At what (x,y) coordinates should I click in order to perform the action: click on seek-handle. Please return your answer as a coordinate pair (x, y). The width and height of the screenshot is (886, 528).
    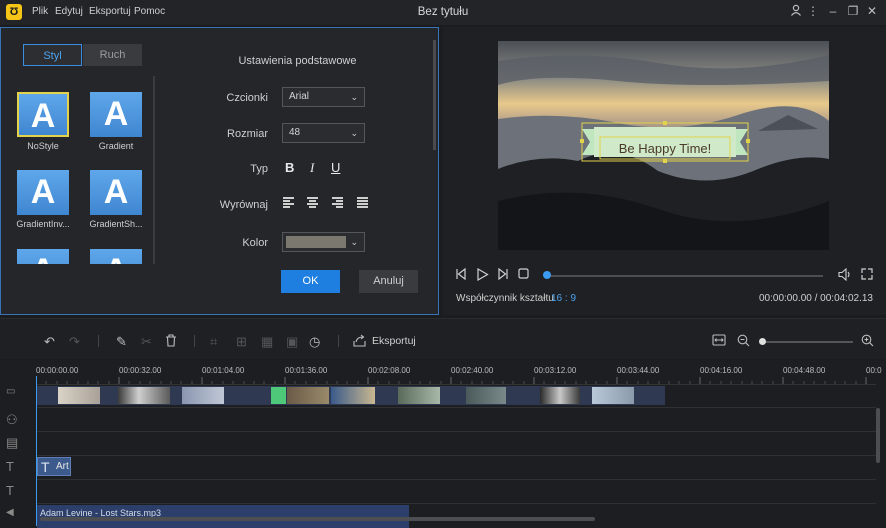
    Looking at the image, I should click on (547, 275).